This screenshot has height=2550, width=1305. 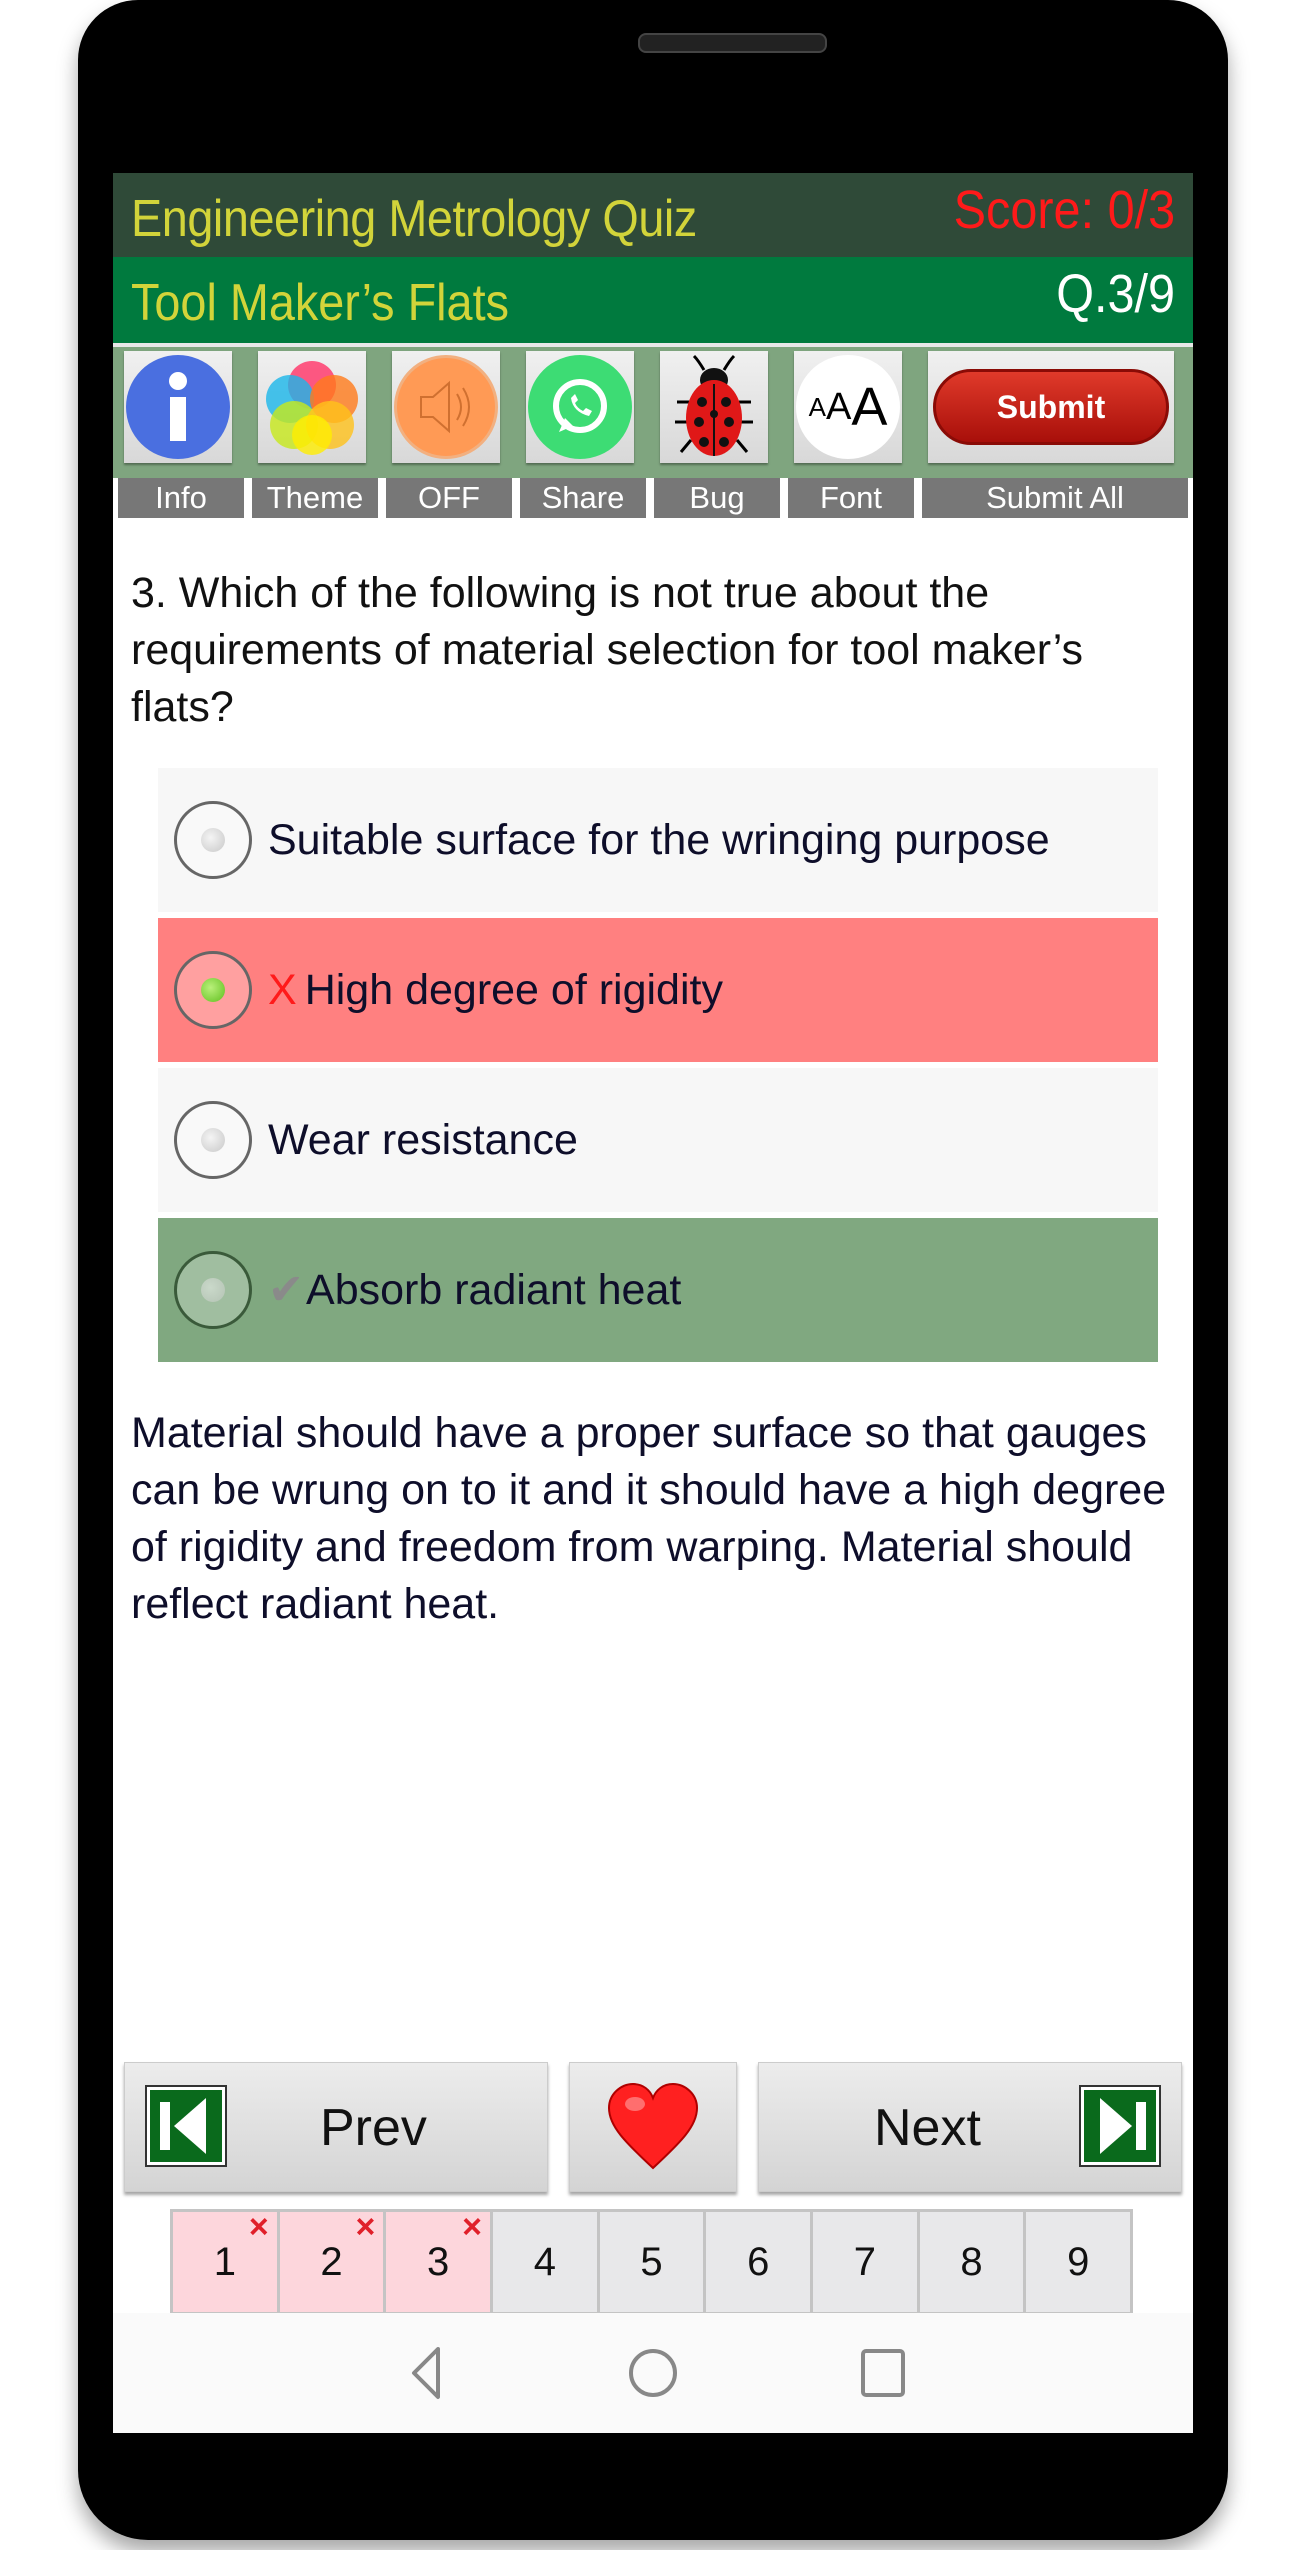 I want to click on page-button-9: 9, so click(x=1078, y=2262).